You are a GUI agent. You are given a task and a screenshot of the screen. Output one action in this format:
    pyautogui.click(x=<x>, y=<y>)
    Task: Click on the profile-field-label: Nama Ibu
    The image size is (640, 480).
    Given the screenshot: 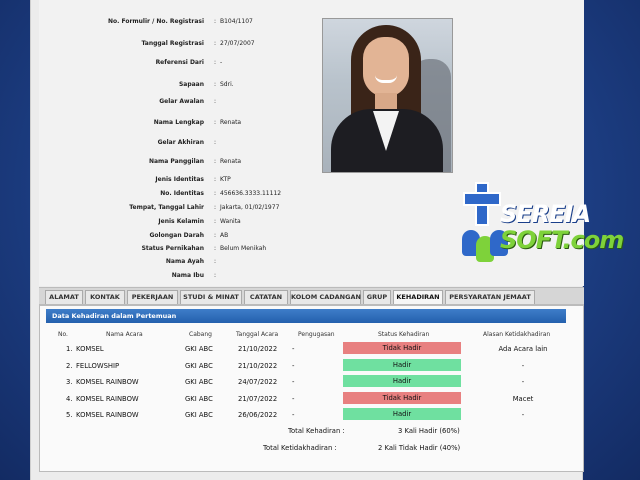 What is the action you would take?
    pyautogui.click(x=187, y=275)
    